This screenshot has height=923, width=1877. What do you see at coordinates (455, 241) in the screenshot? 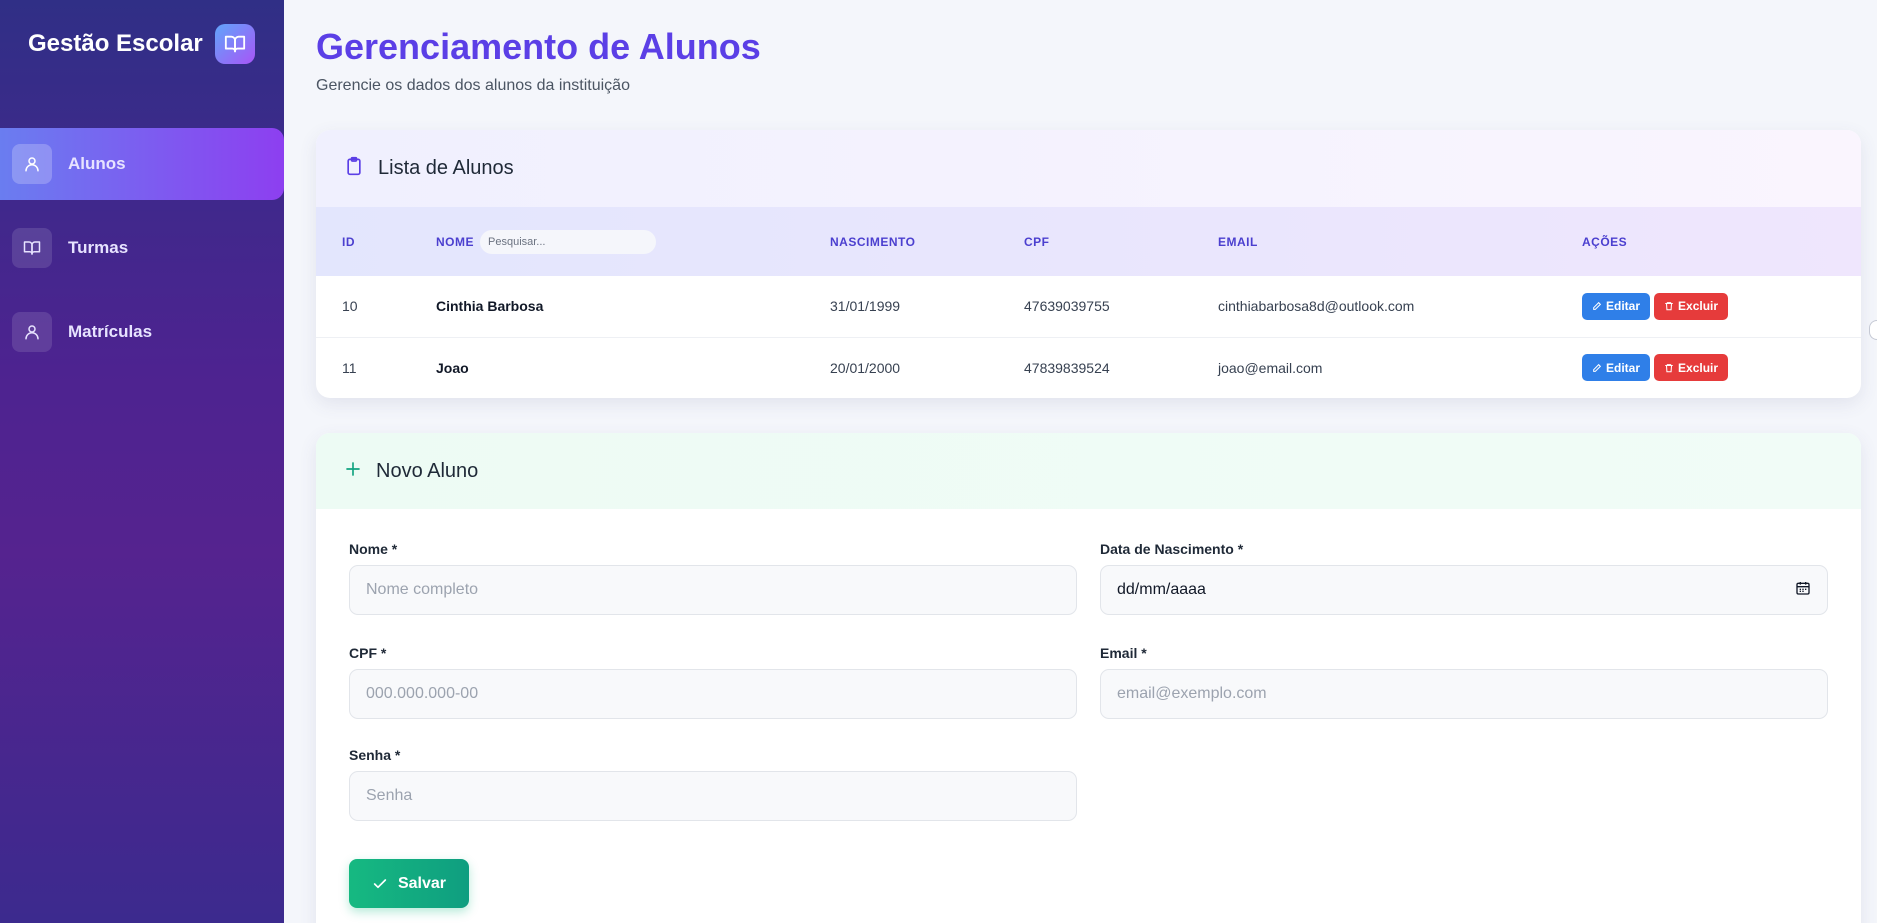
I see `column-header-nome-label: NOME` at bounding box center [455, 241].